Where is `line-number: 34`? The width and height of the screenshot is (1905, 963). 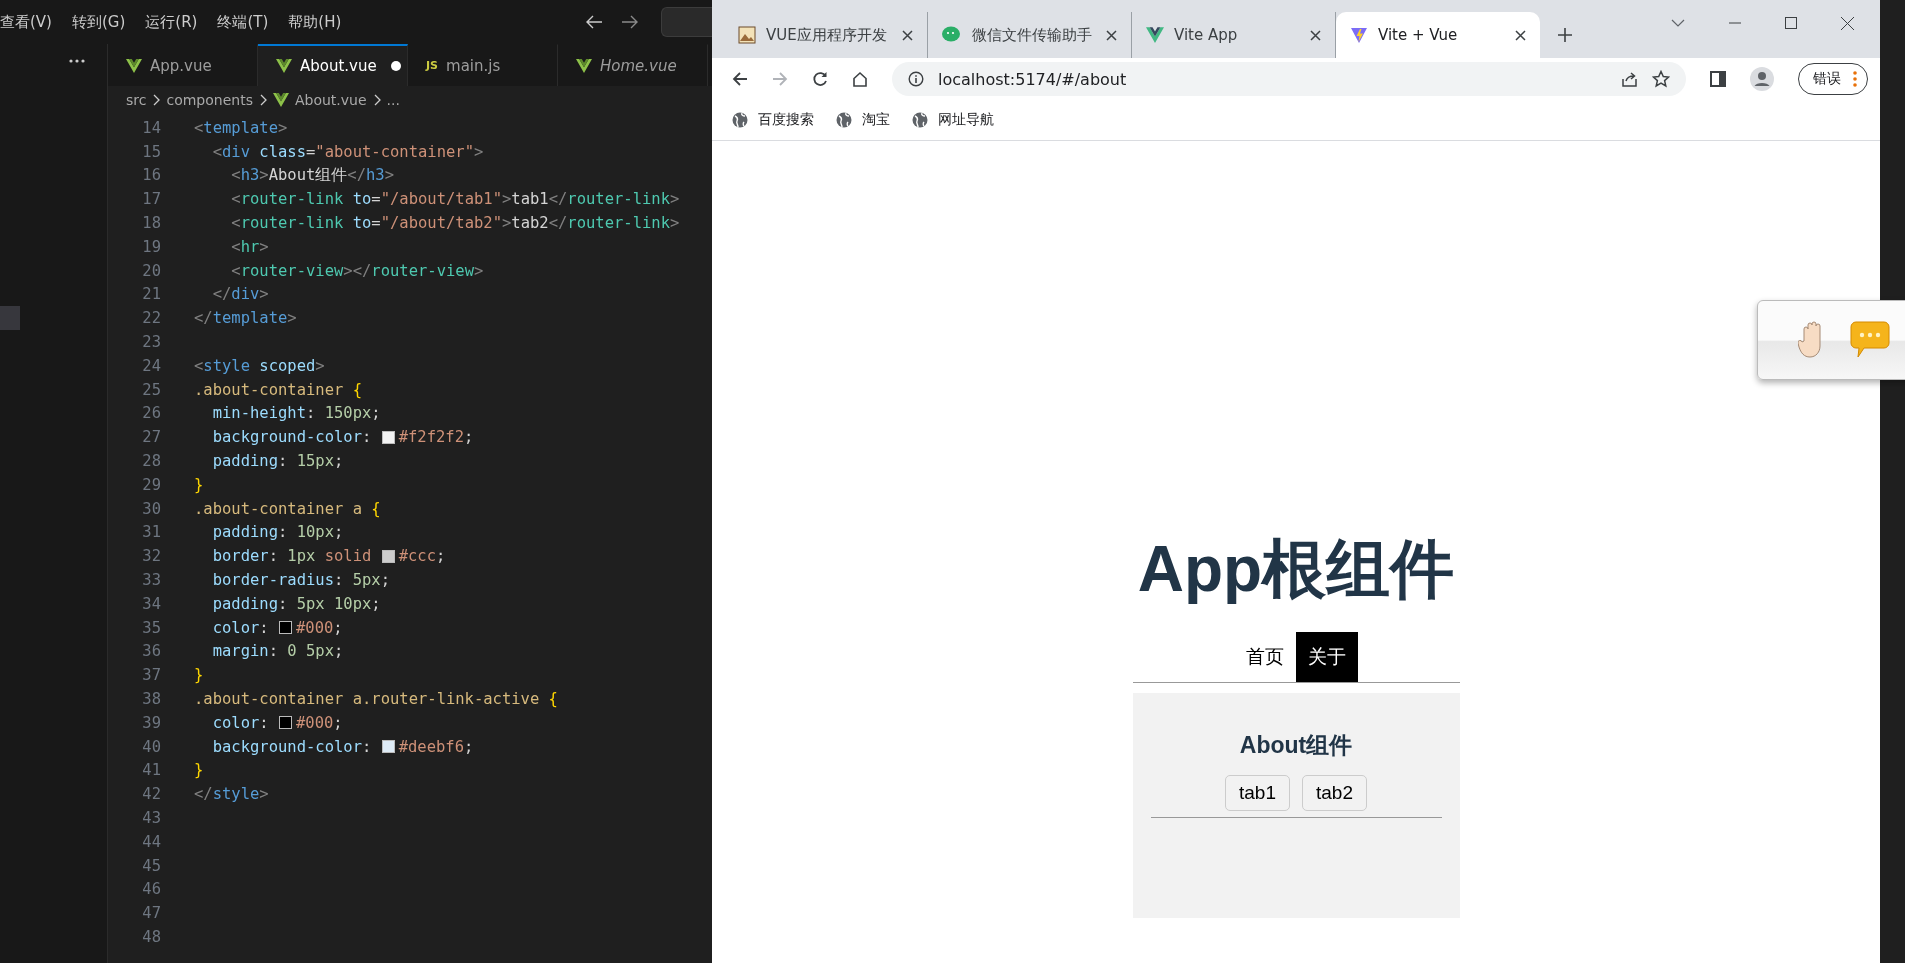 line-number: 34 is located at coordinates (151, 603).